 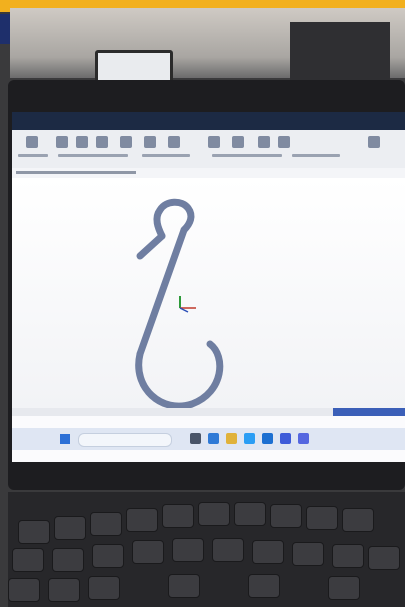 I want to click on origin-triad-icon, so click(x=187, y=304).